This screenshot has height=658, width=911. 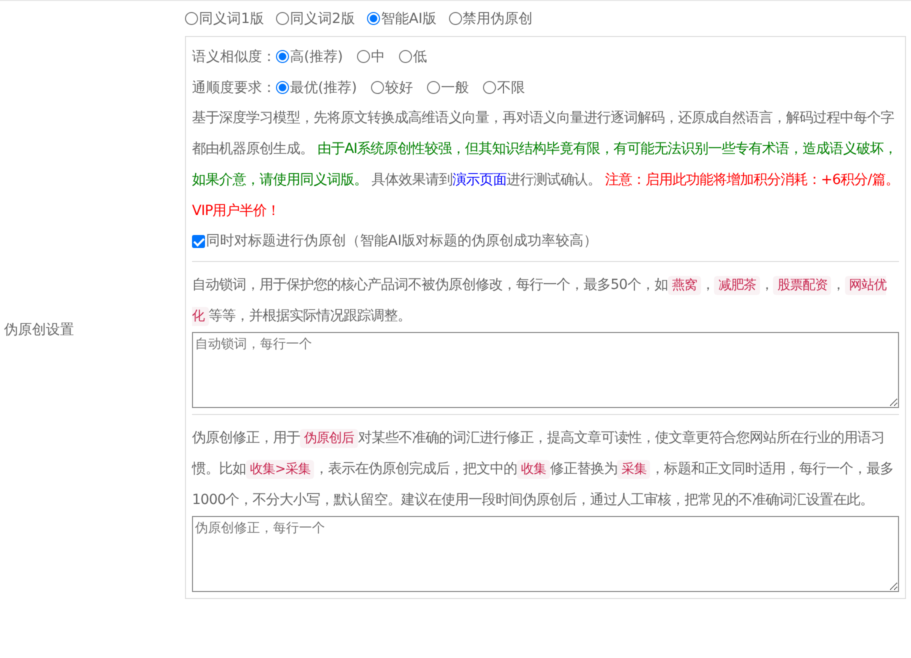 I want to click on option-label: 低, so click(x=419, y=57).